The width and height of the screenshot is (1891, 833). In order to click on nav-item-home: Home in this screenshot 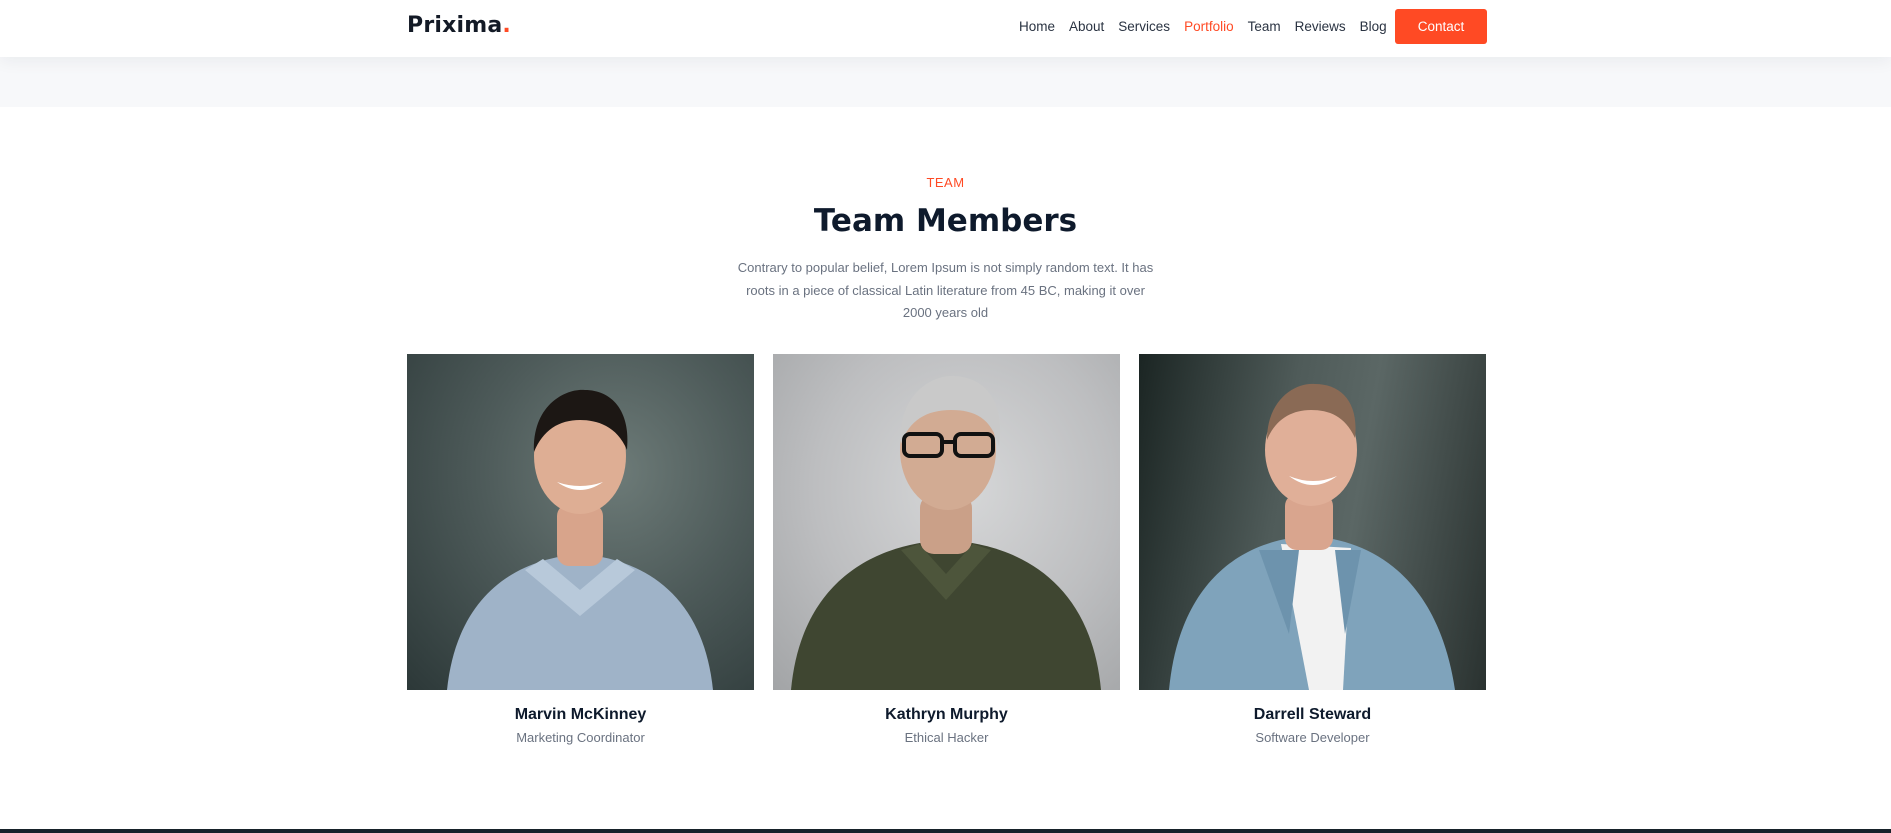, I will do `click(1037, 26)`.